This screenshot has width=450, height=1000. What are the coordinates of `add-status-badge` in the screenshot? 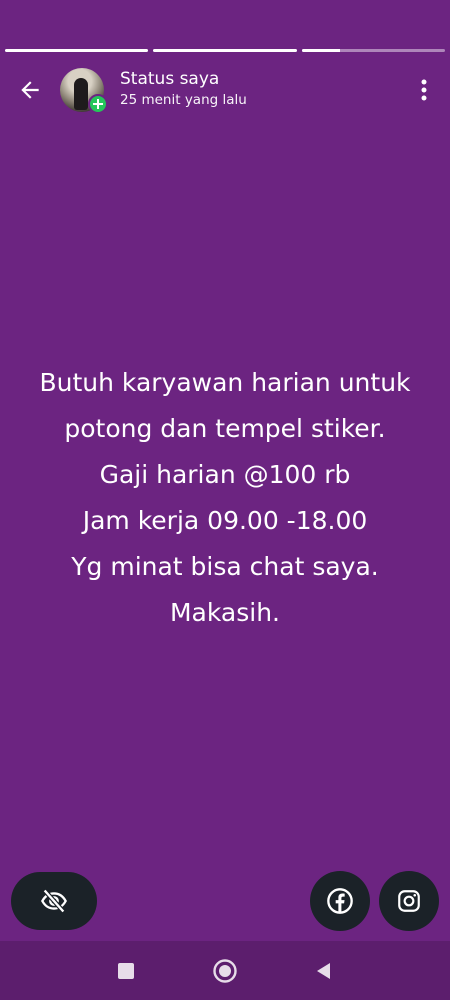 It's located at (98, 104).